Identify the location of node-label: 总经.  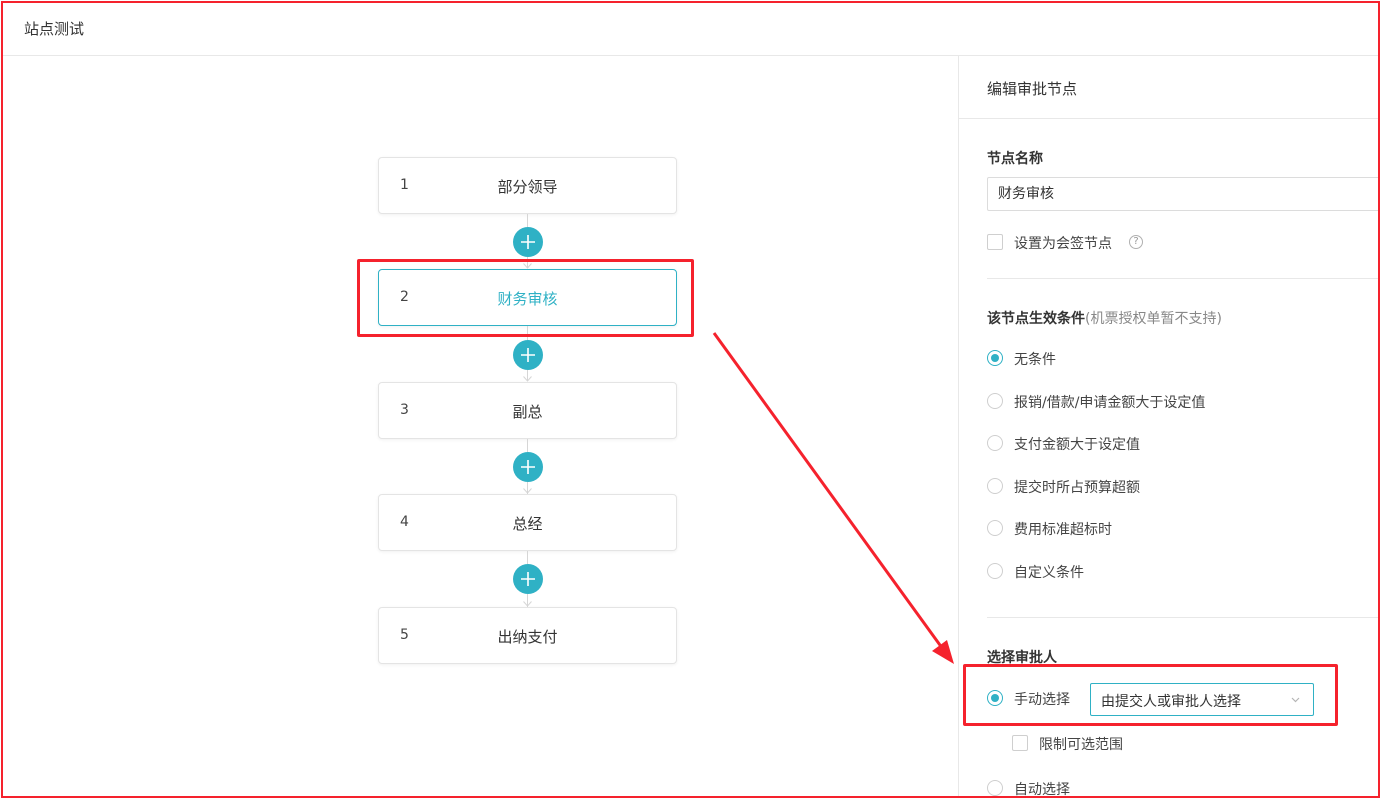
(527, 524).